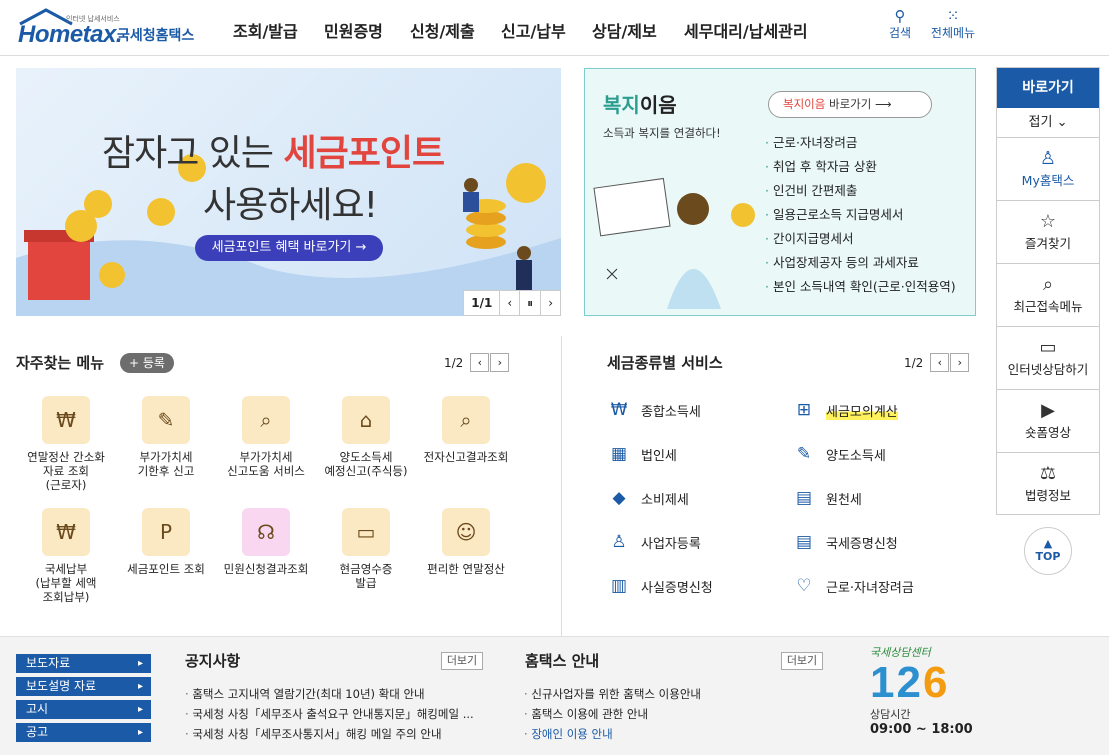 The image size is (1109, 755). What do you see at coordinates (442, 30) in the screenshot?
I see `nav-apply-submit: 신청/제출` at bounding box center [442, 30].